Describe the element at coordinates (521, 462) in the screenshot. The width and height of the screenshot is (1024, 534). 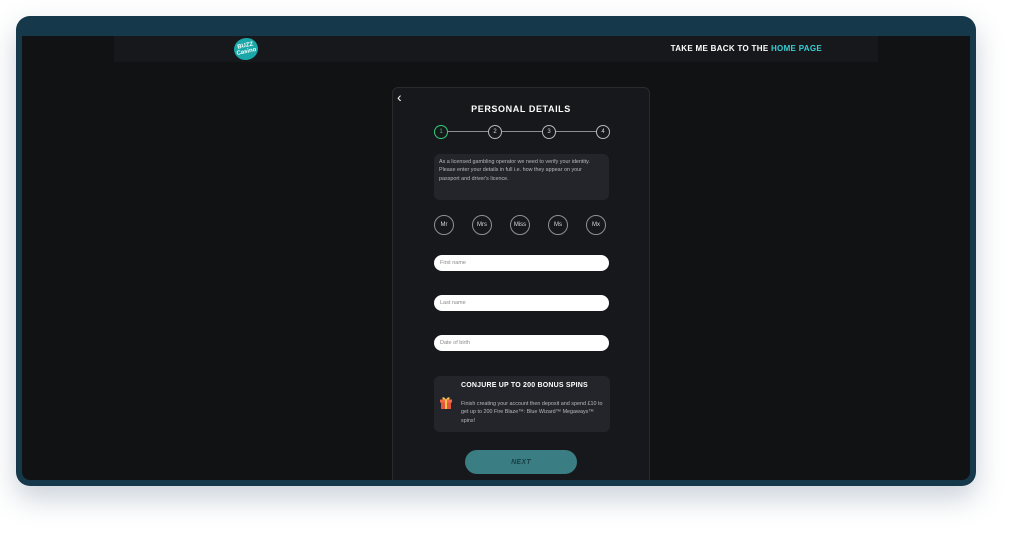
I see `next-button: NEXT` at that location.